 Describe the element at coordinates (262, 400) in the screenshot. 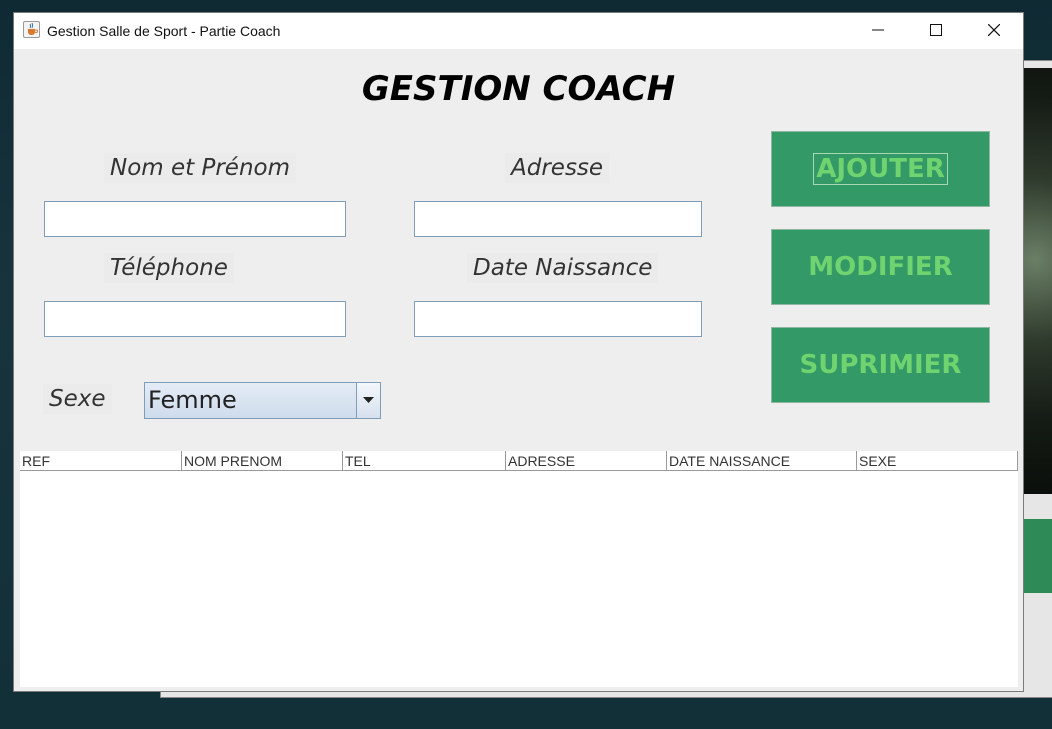

I see `sexe-select: Femme` at that location.